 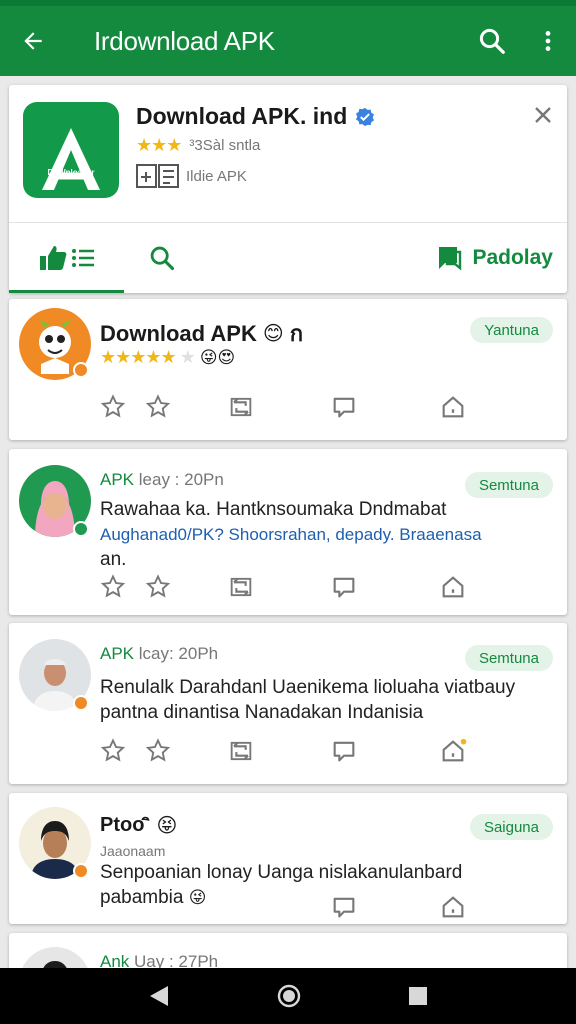 I want to click on back-button, so click(x=33, y=41).